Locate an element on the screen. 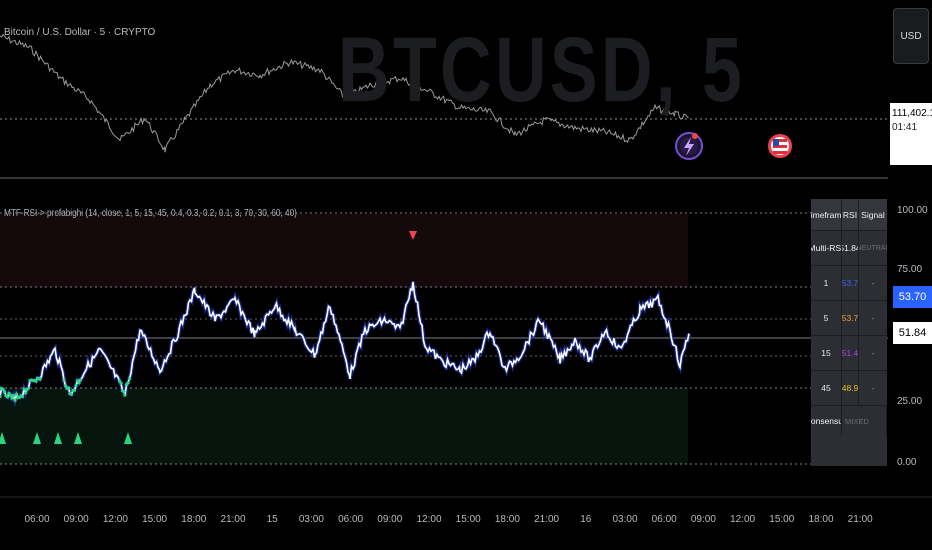 The height and width of the screenshot is (550, 932). table-row-multi-rsi: Multi-RSI 51.84 NEUTRAL is located at coordinates (849, 248).